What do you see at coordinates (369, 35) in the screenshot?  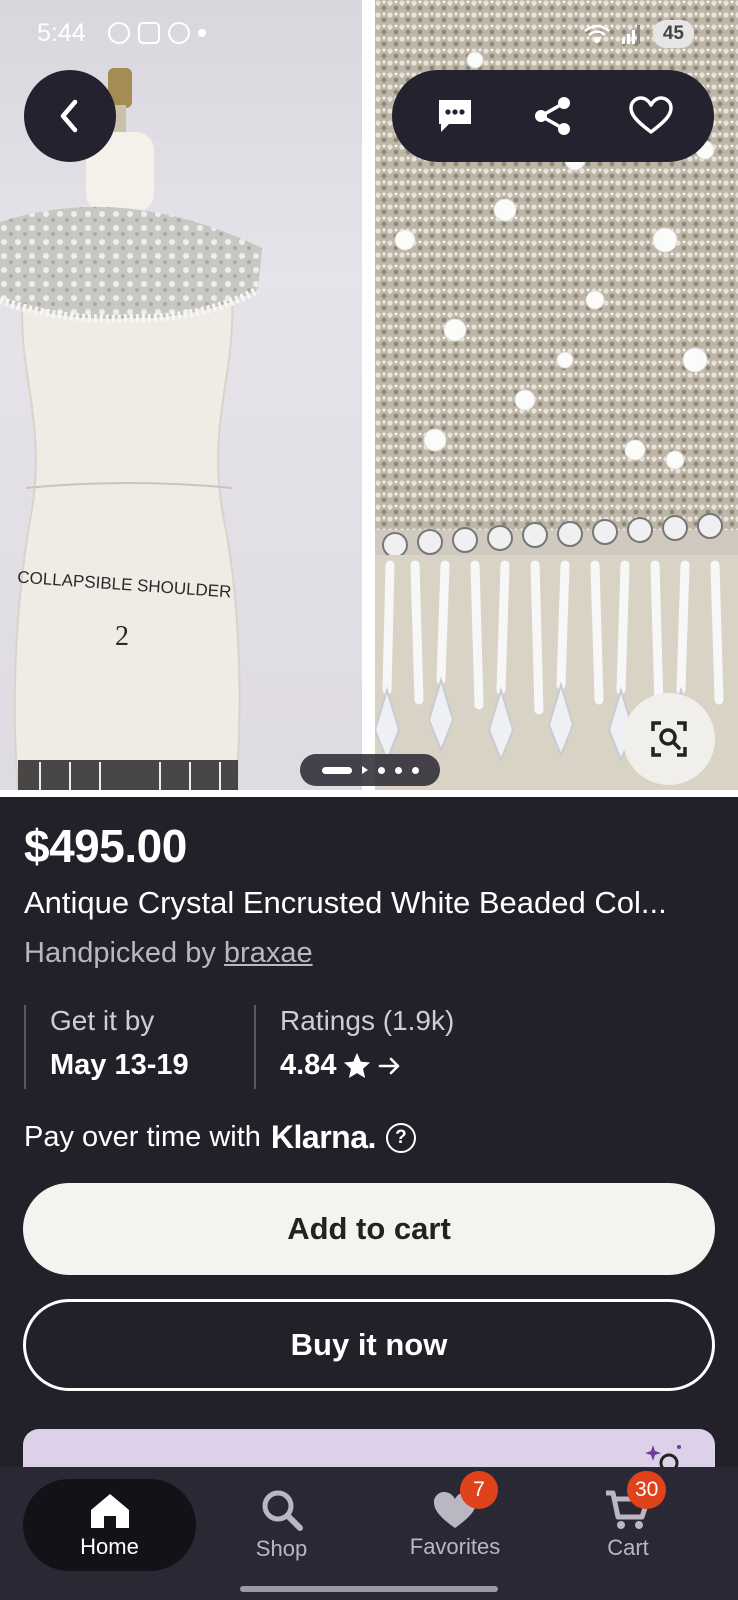 I see `status-bar: 5:44 45` at bounding box center [369, 35].